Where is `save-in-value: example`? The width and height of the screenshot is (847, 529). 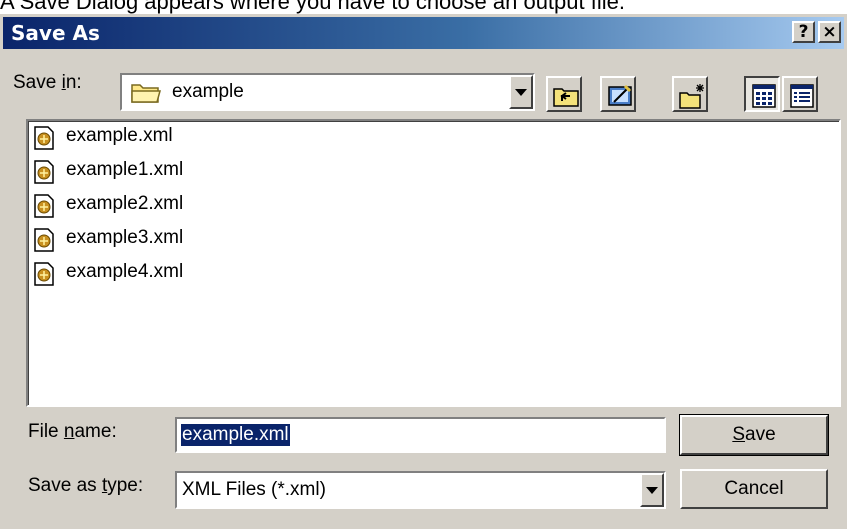
save-in-value: example is located at coordinates (208, 91).